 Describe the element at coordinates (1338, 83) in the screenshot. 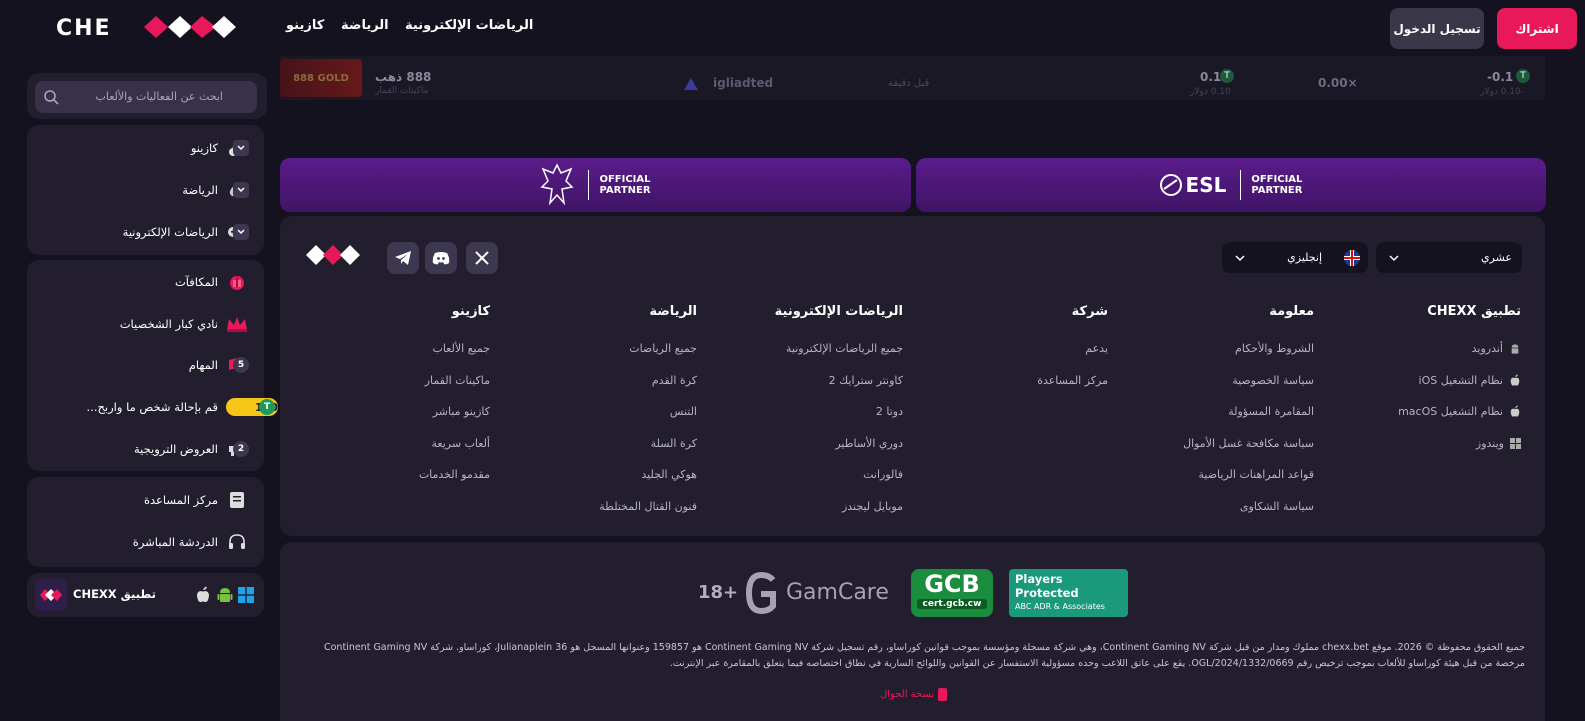

I see `bet-multiplier: 0.00×` at that location.